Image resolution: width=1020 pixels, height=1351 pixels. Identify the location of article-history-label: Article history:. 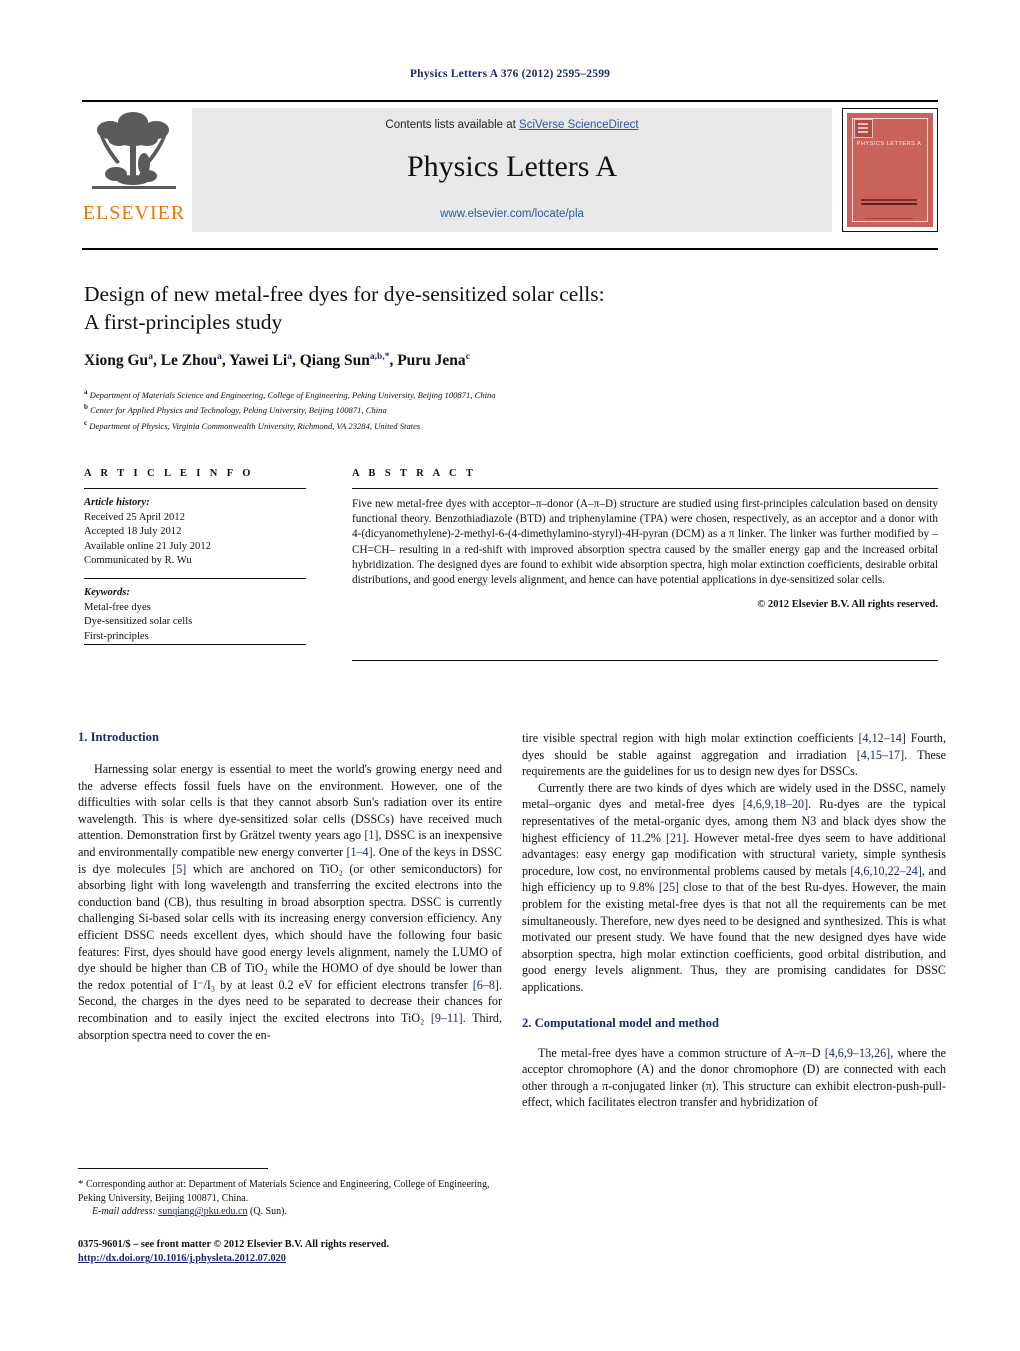
(117, 502).